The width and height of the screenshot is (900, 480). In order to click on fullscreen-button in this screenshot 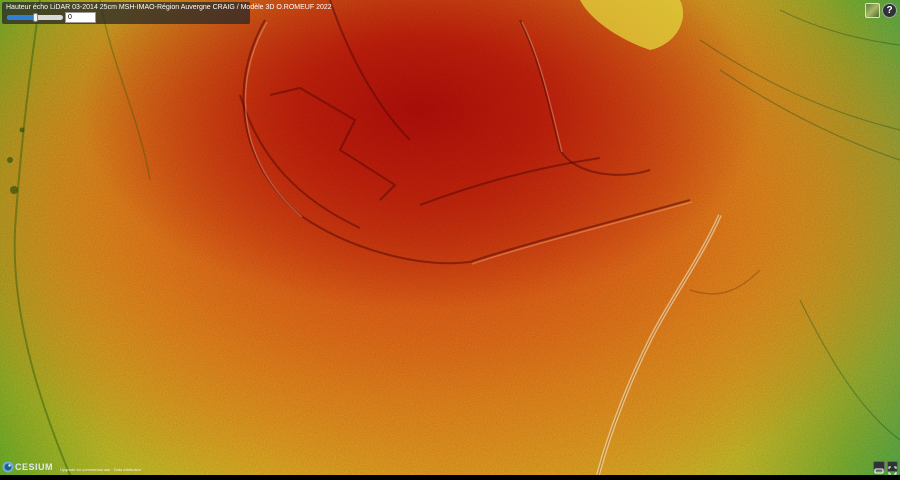, I will do `click(892, 468)`.